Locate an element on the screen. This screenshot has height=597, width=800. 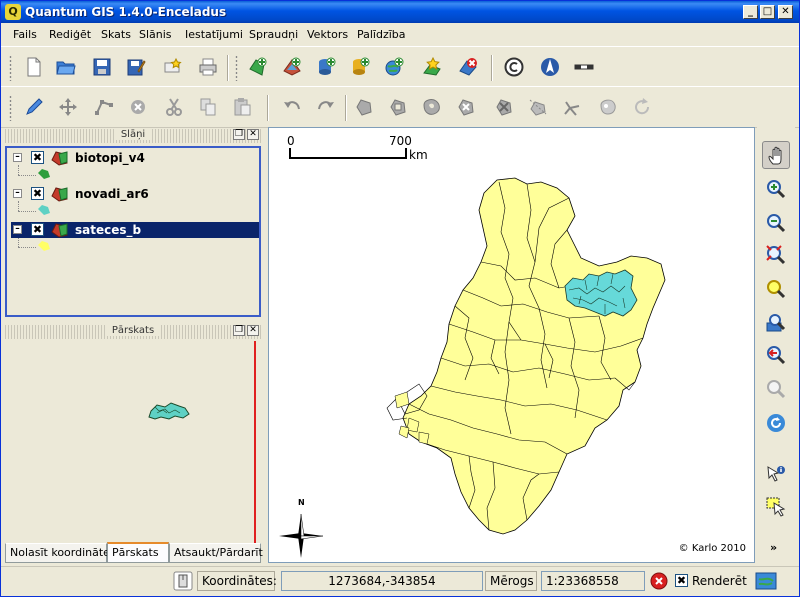
tree-connector is located at coordinates (27, 247).